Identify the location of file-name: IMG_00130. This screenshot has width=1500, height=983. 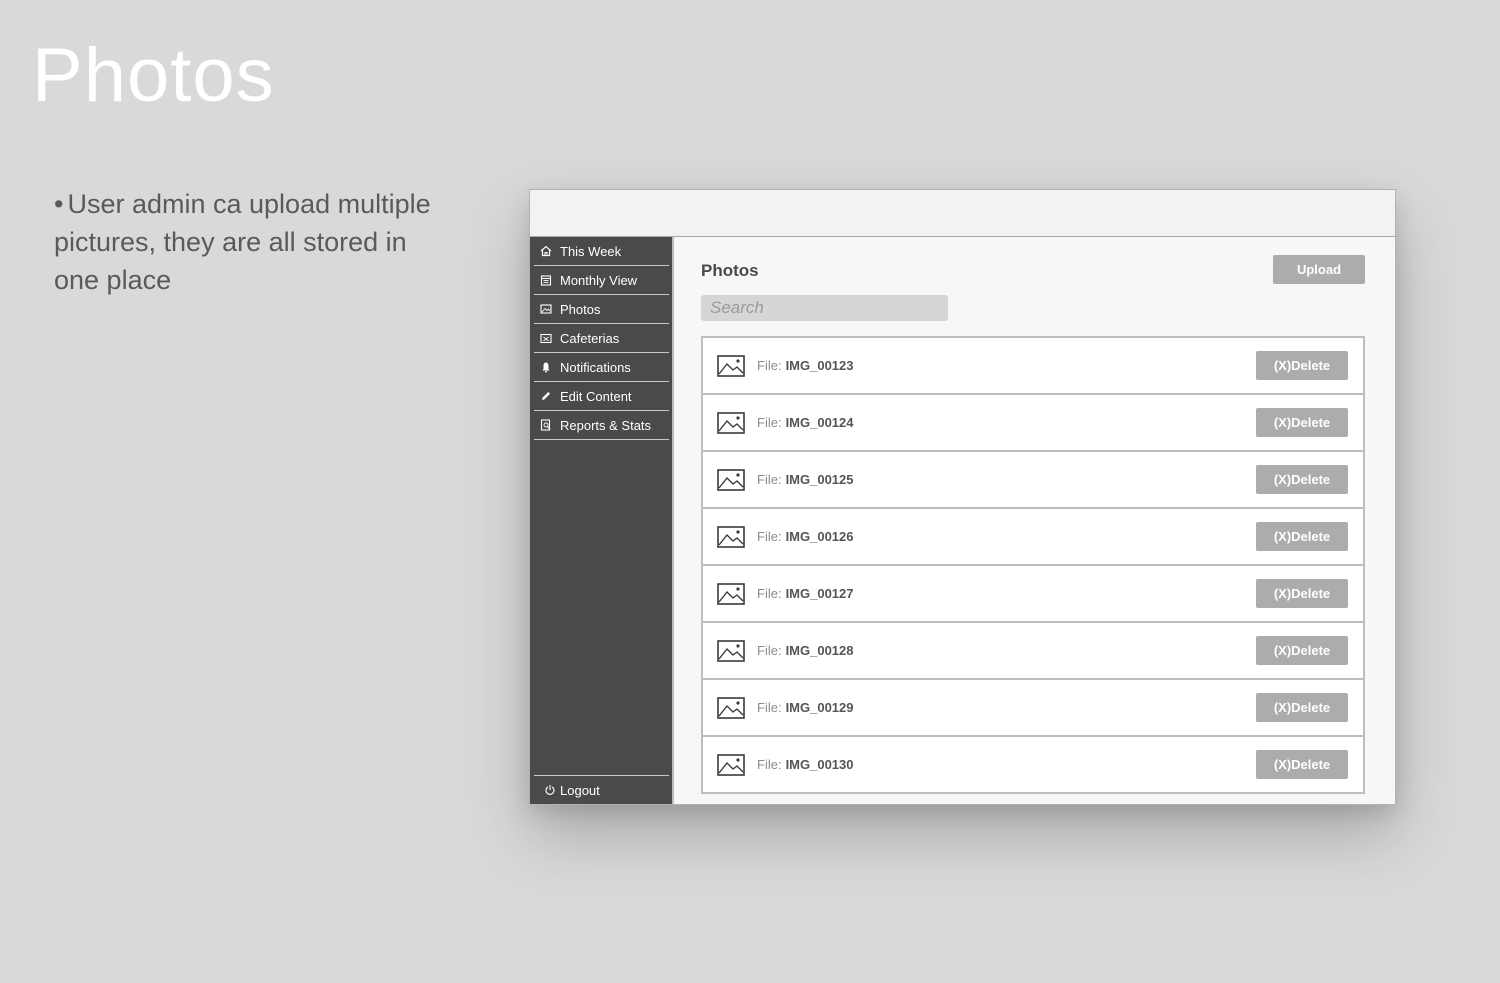
(819, 764).